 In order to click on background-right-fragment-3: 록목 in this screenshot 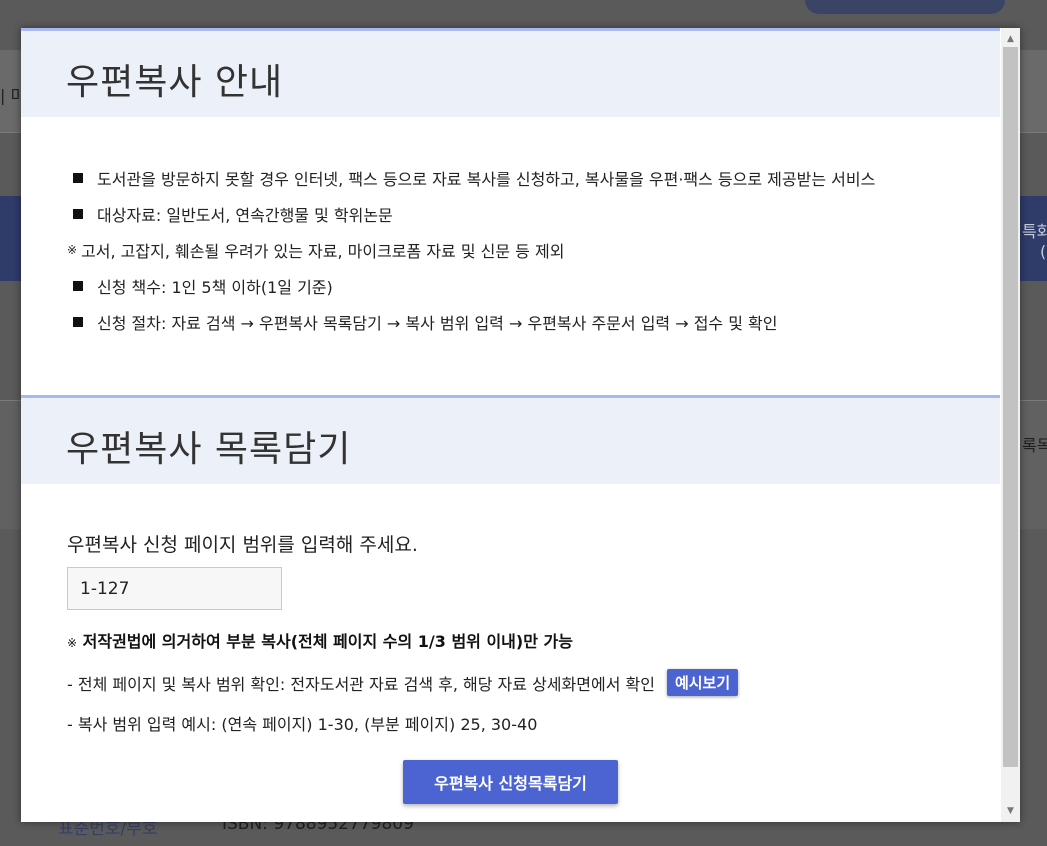, I will do `click(1034, 445)`.